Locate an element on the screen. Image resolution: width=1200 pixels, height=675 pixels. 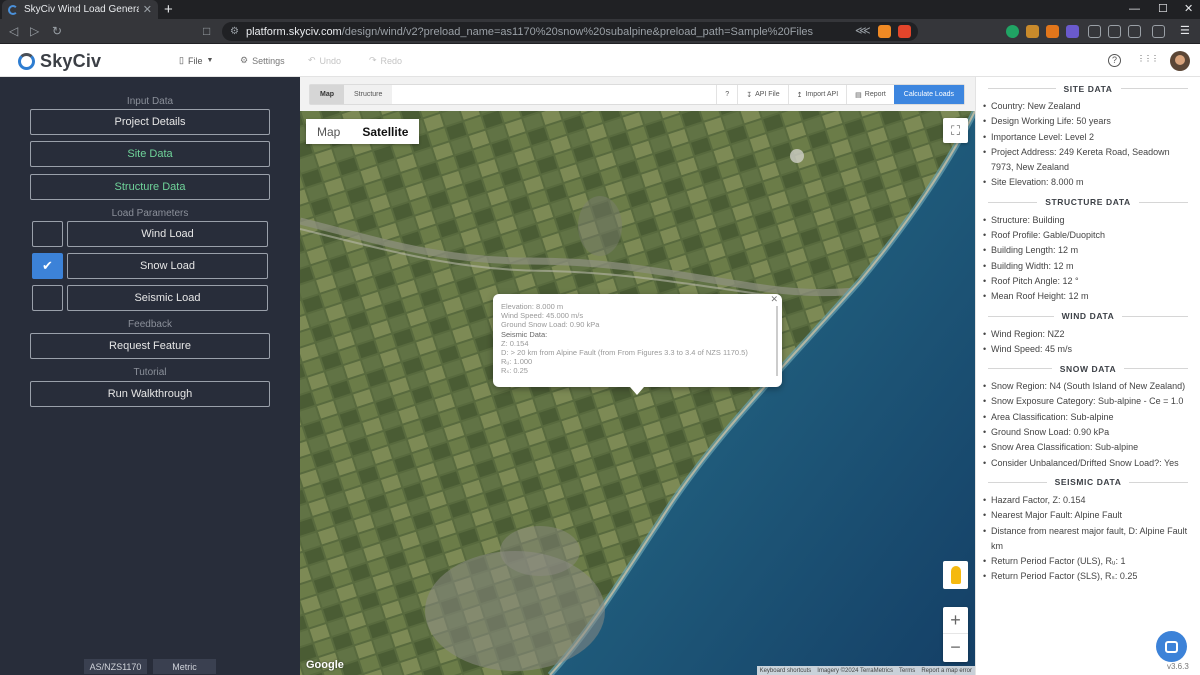
close-tab-icon: ✕ is located at coordinates (147, 9).